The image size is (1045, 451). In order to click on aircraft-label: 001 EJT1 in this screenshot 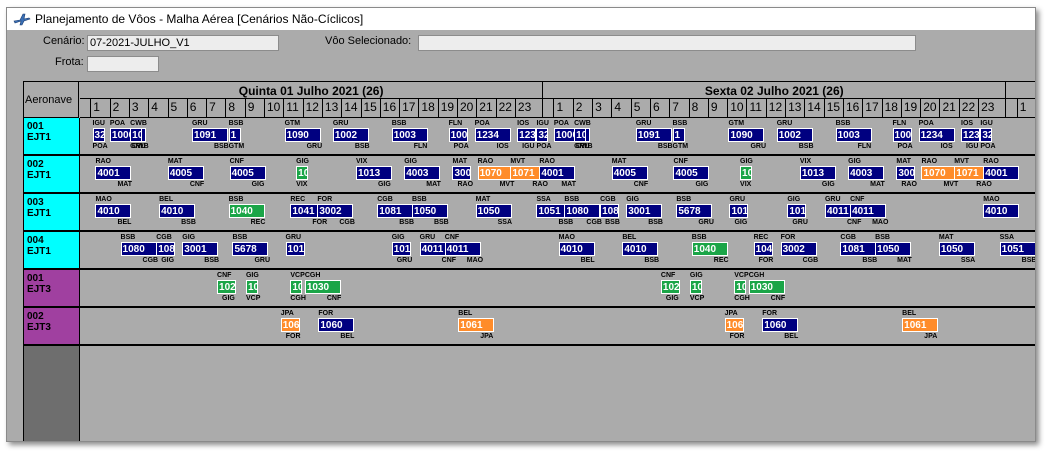, I will do `click(52, 136)`.